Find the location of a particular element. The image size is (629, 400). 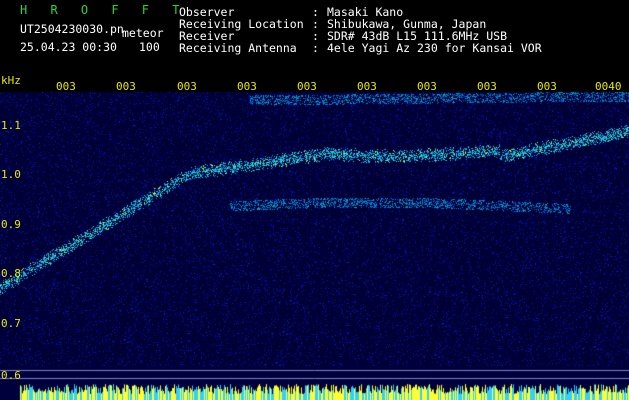

datetime: 25.04.23 00:30 is located at coordinates (68, 47).